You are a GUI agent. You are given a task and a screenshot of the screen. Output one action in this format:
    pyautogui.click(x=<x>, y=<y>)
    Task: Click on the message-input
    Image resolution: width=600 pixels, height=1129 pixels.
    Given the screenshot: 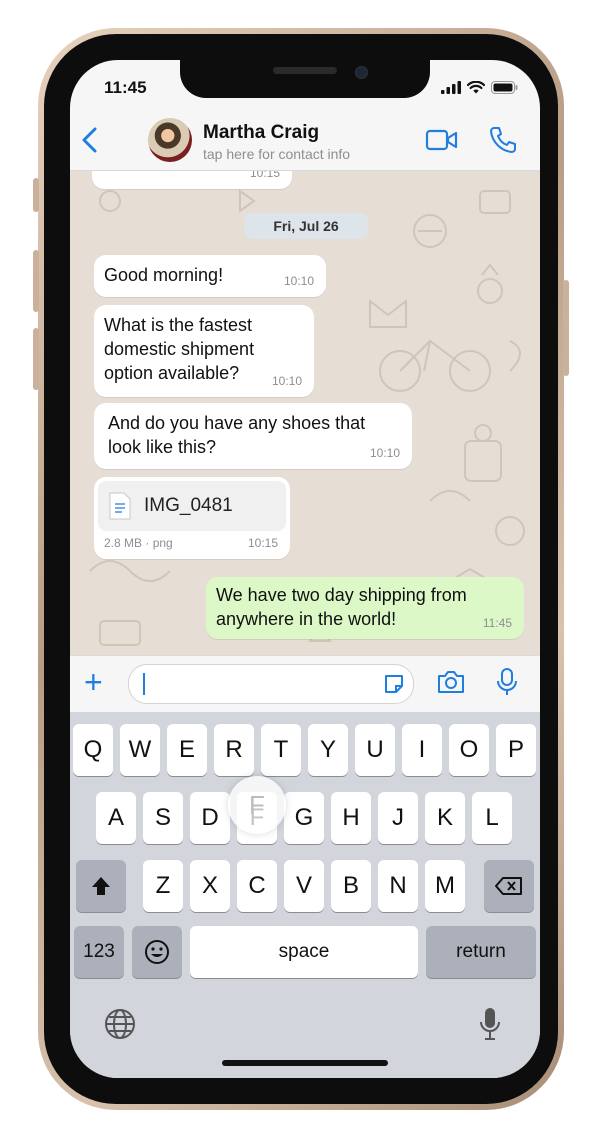 What is the action you would take?
    pyautogui.click(x=271, y=684)
    